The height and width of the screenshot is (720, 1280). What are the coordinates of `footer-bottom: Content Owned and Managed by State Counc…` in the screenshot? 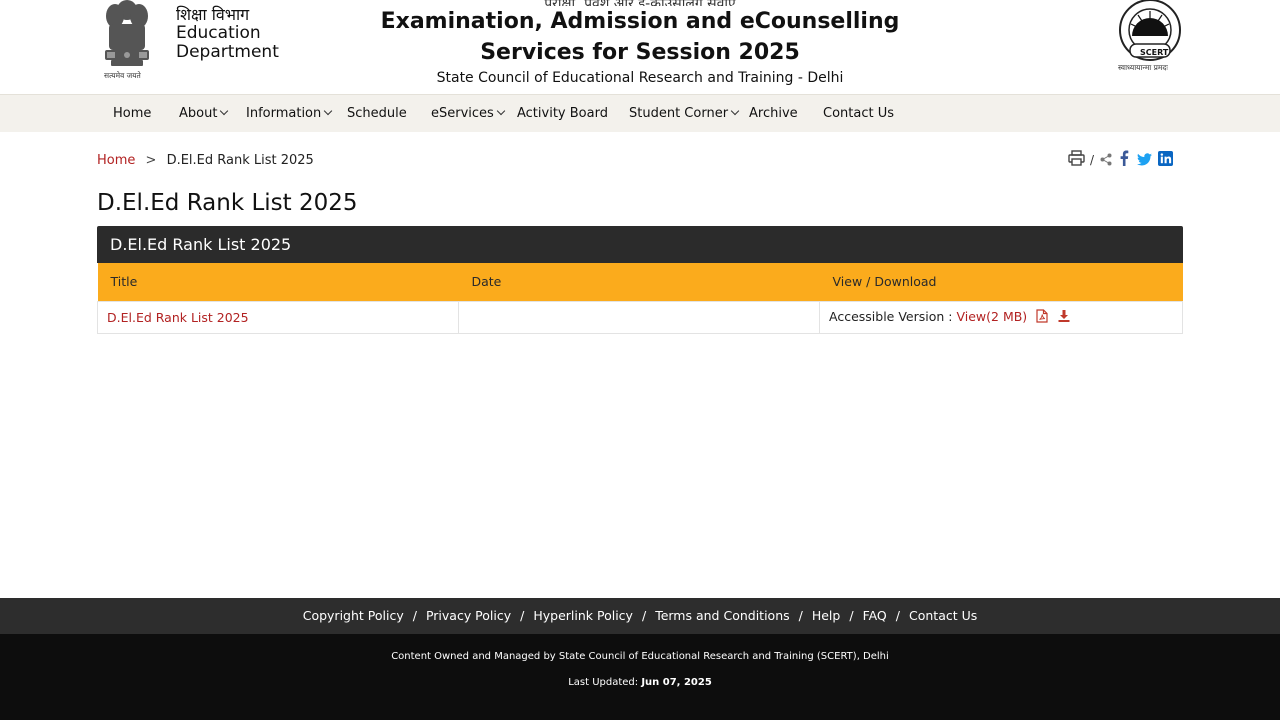 It's located at (640, 677).